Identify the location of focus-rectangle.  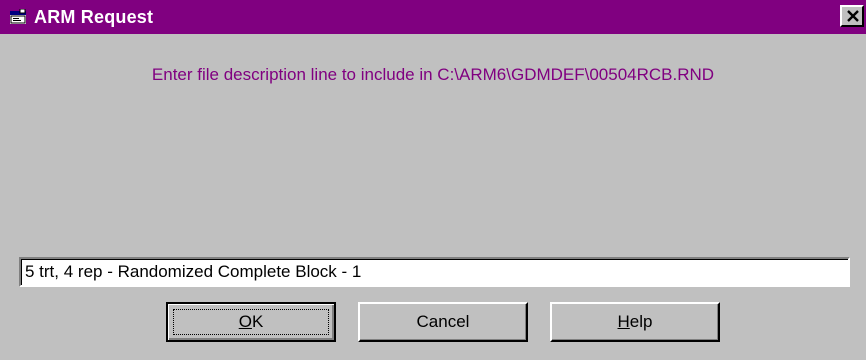
(251, 322).